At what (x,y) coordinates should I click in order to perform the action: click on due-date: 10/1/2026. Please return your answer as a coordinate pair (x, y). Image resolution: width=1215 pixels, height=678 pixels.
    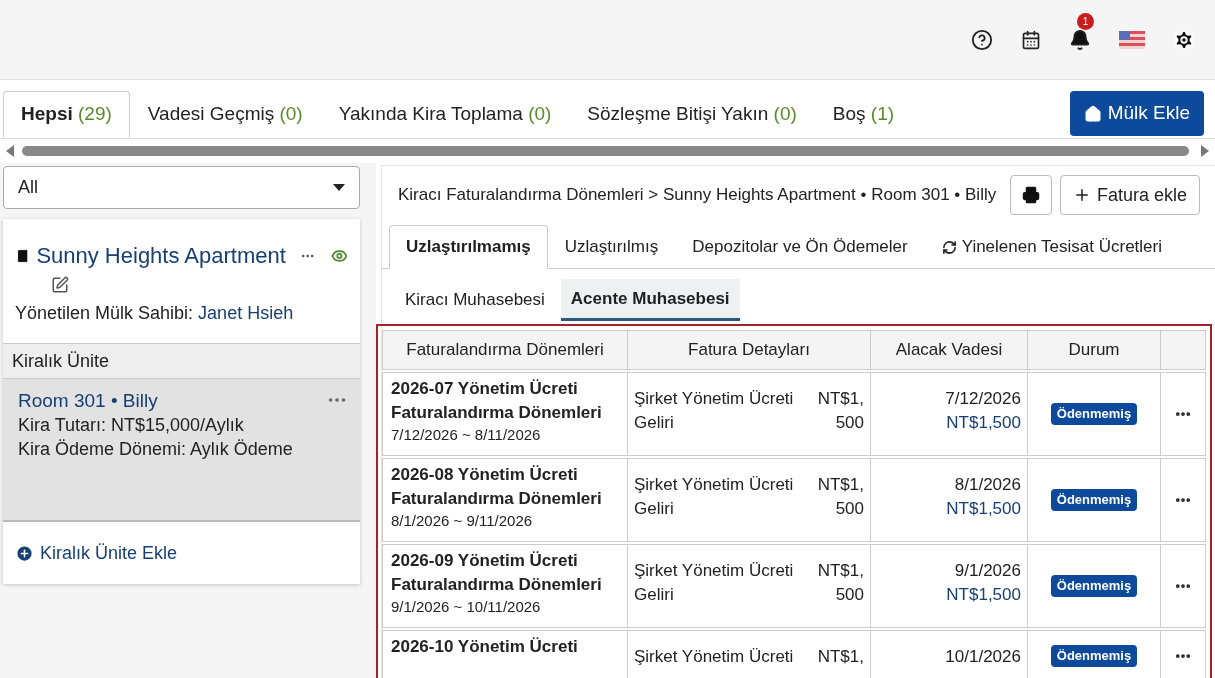
    Looking at the image, I should click on (983, 657).